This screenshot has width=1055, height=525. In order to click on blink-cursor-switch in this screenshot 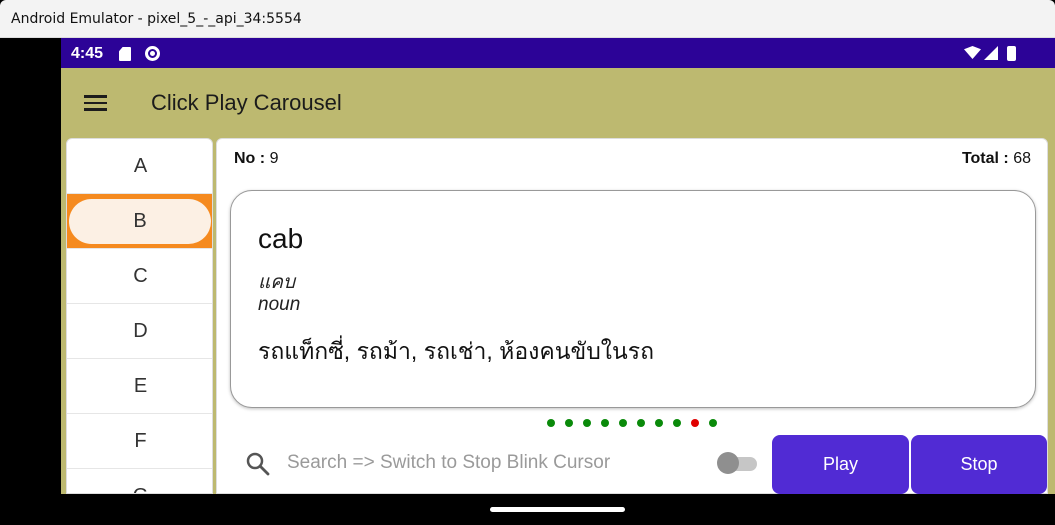, I will do `click(737, 463)`.